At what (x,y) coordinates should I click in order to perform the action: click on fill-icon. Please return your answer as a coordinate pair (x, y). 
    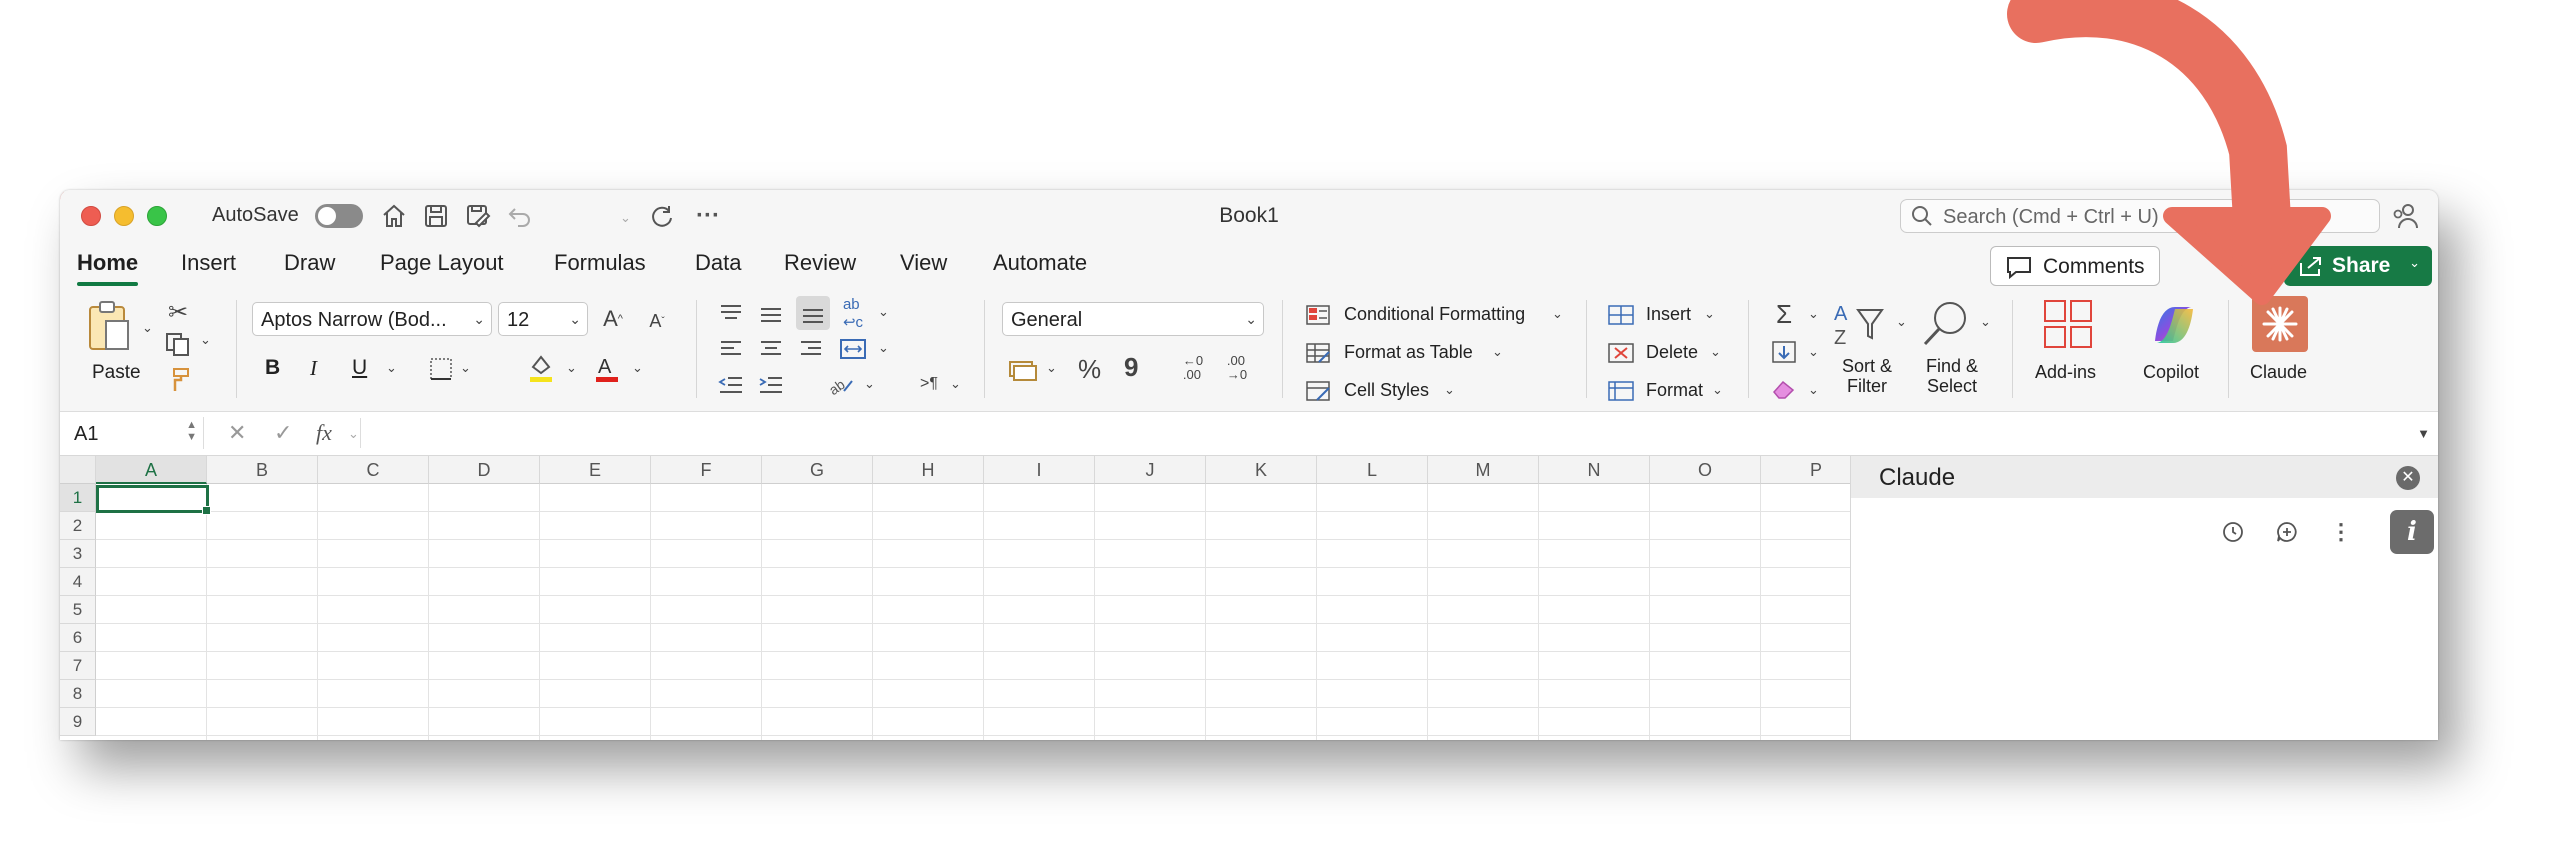
    Looking at the image, I should click on (1784, 352).